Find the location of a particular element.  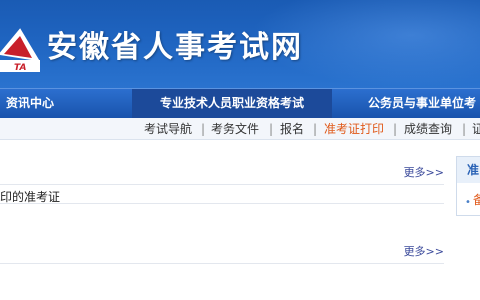

sidebar-item-link: 备 is located at coordinates (476, 199).